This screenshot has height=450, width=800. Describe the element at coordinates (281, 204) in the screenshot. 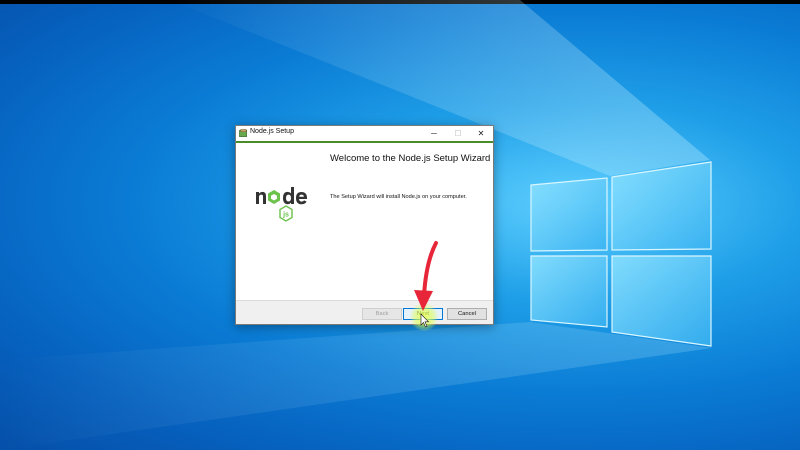

I see `nodejs-logo: js` at that location.